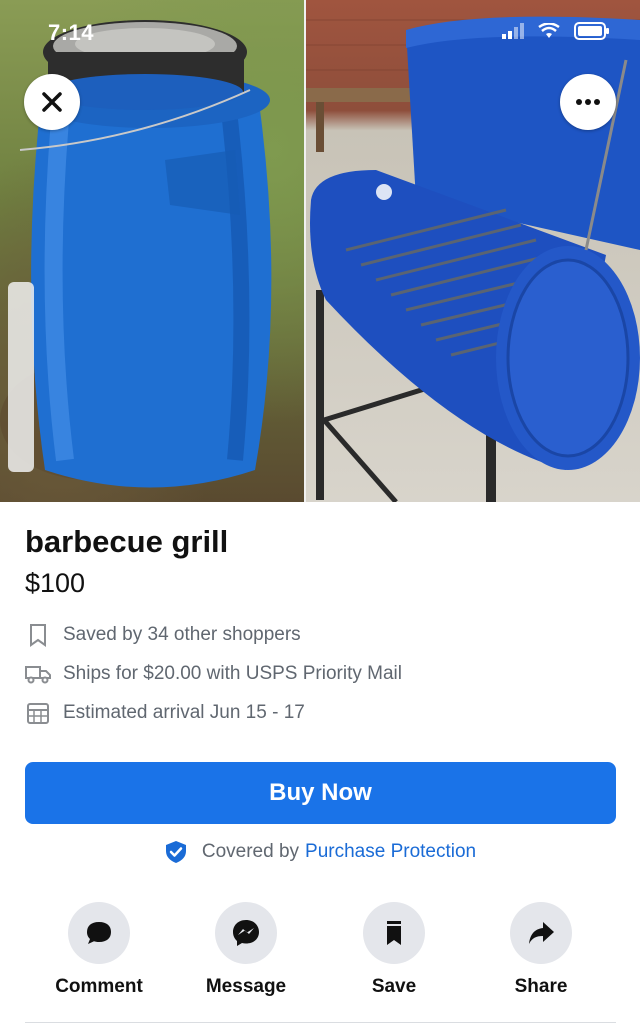  I want to click on save-button, so click(394, 933).